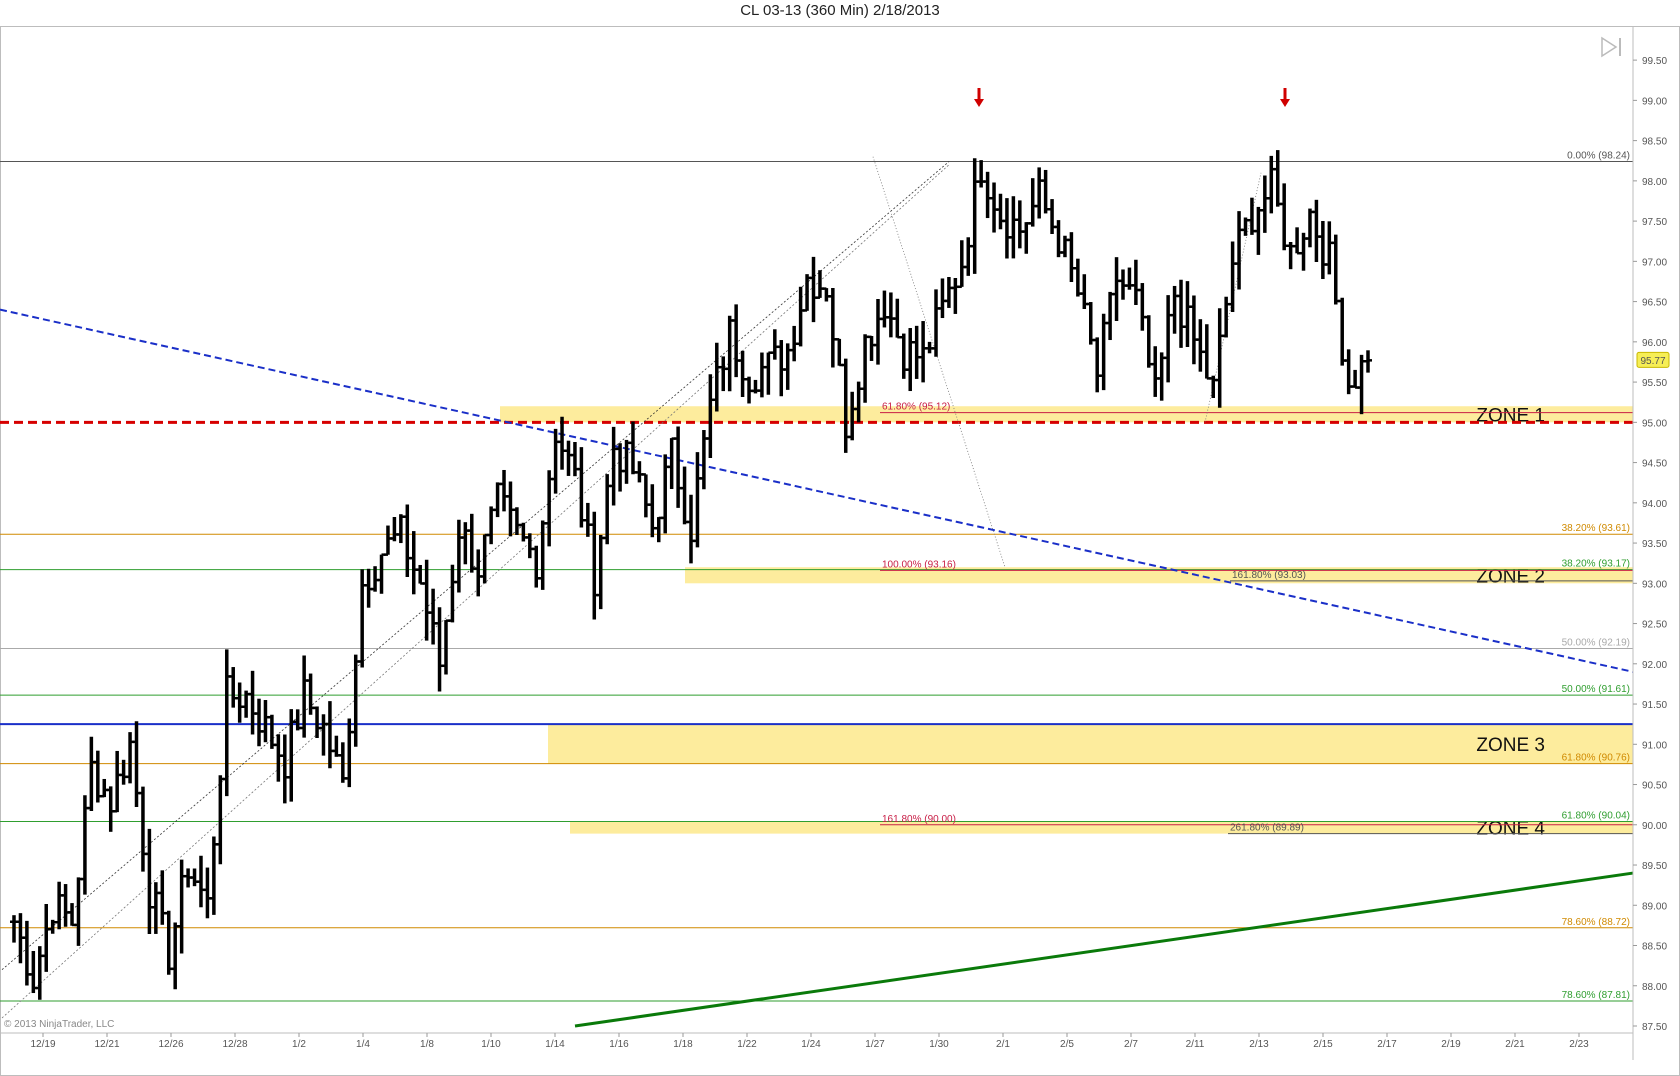  Describe the element at coordinates (1654, 101) in the screenshot. I see `y-tick-label: 99.00` at that location.